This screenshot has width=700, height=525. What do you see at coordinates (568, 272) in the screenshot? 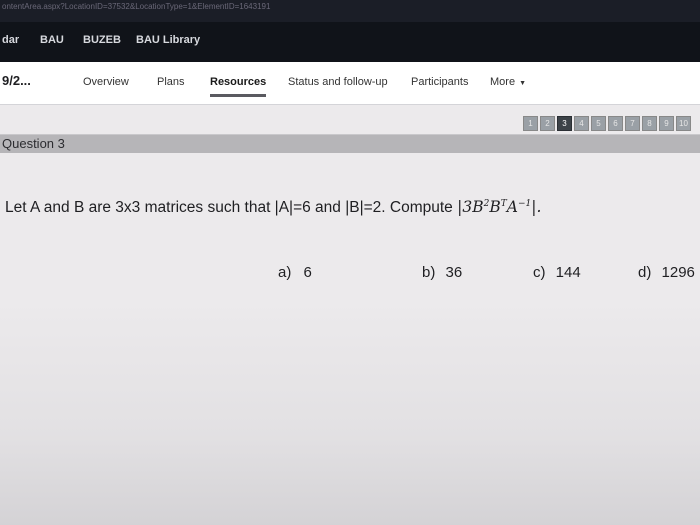
I see `option-value: 144` at bounding box center [568, 272].